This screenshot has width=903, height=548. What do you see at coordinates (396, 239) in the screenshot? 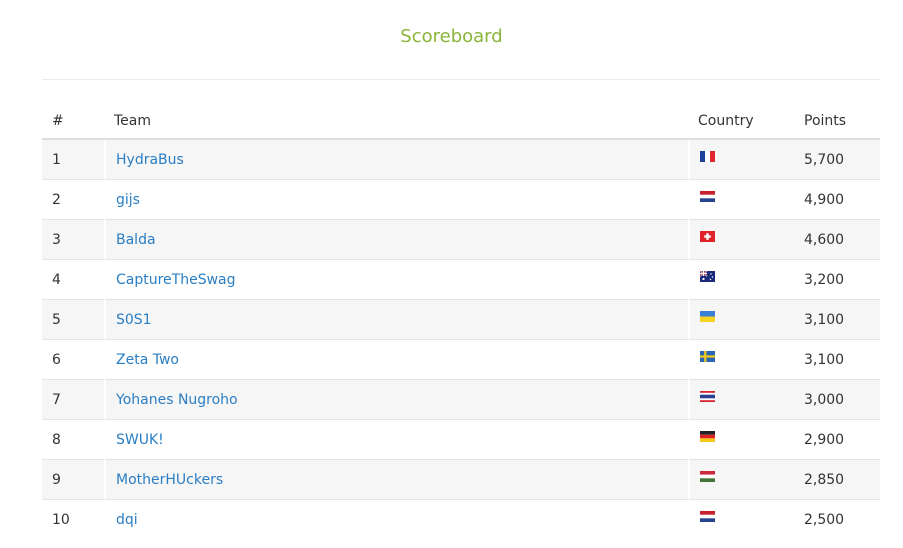
I see `team-cell: Balda` at bounding box center [396, 239].